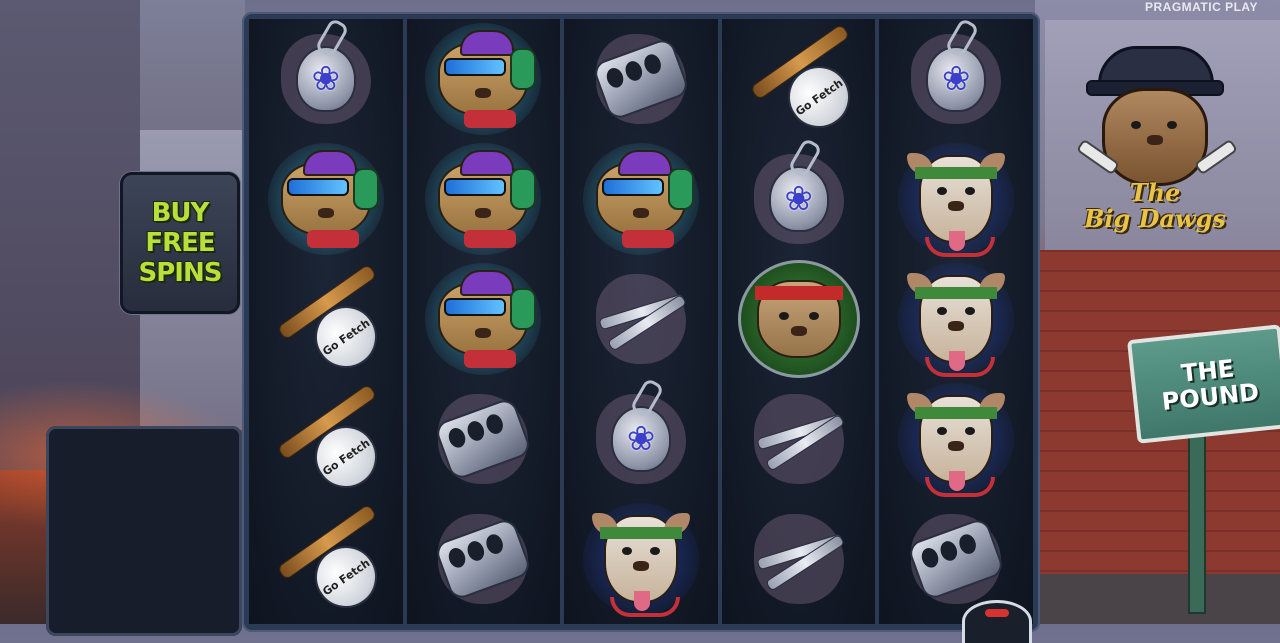  I want to click on free-label: FREE, so click(180, 243).